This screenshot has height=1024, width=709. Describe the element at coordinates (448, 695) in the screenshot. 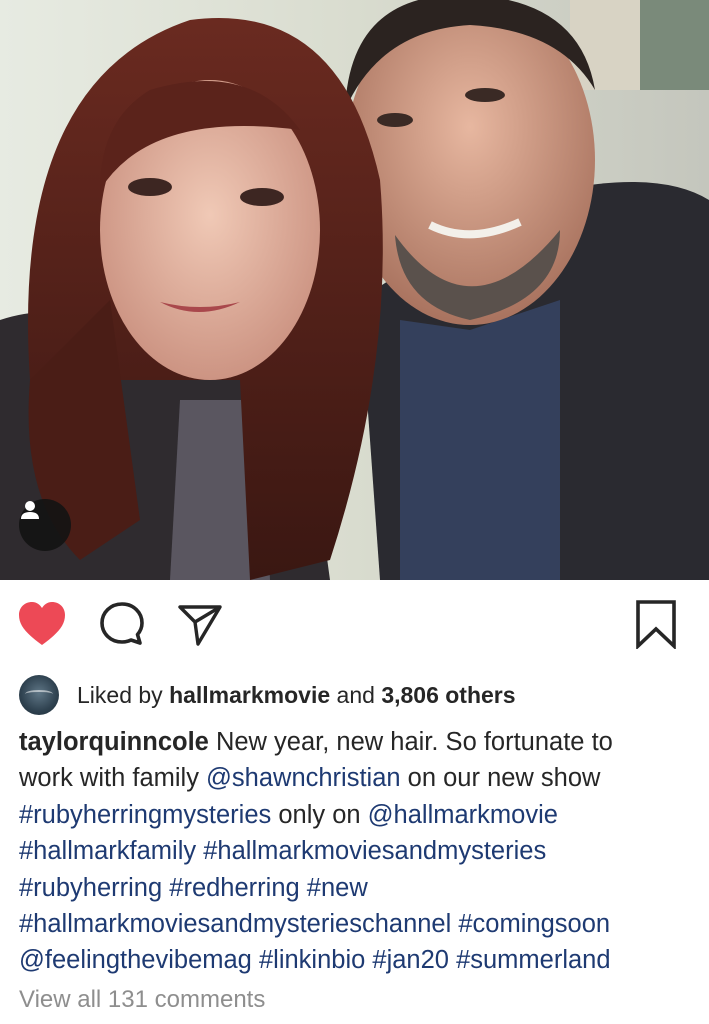

I see `likes-count: 3,806 others` at that location.